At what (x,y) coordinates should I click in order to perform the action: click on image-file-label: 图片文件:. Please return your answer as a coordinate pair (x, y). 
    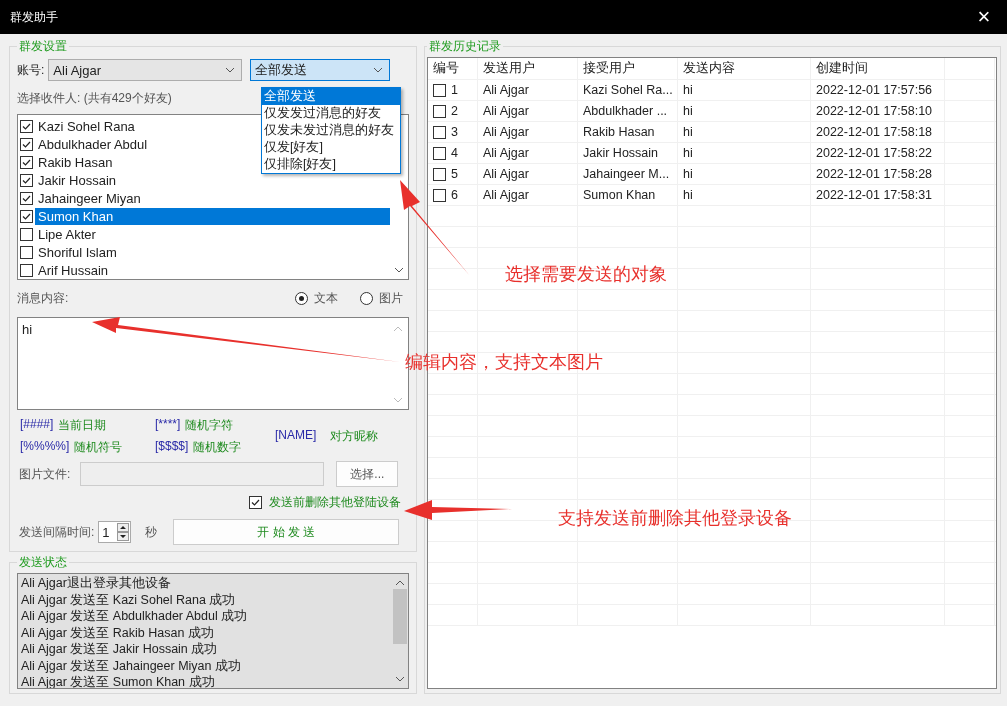
    Looking at the image, I should click on (45, 474).